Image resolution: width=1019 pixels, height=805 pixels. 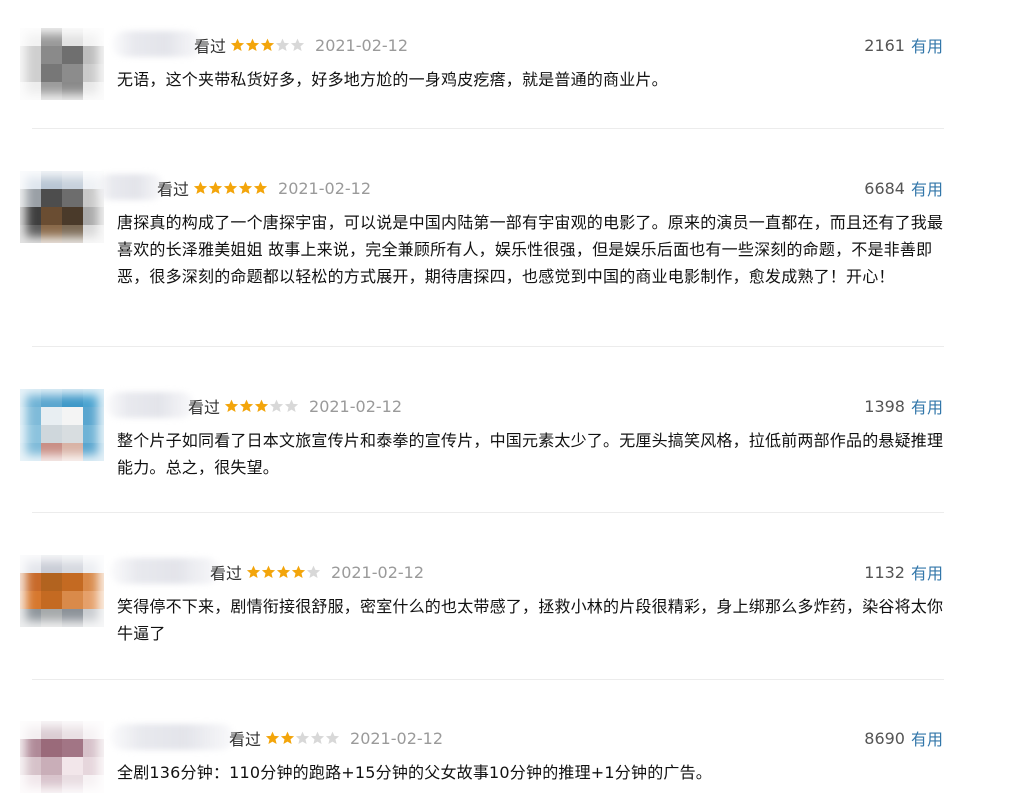 I want to click on vote-area: 1132 有用, so click(x=903, y=572).